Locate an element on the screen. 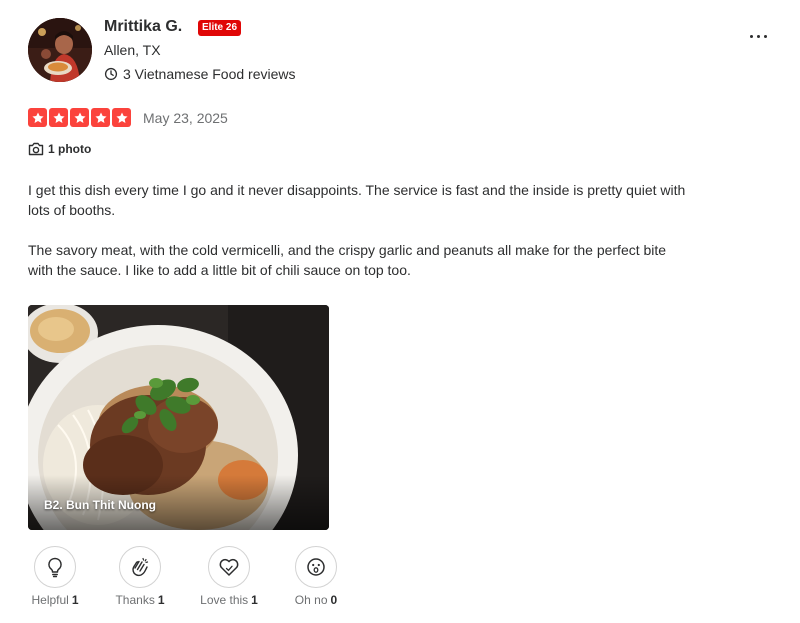 This screenshot has height=623, width=800. heart-icon is located at coordinates (229, 567).